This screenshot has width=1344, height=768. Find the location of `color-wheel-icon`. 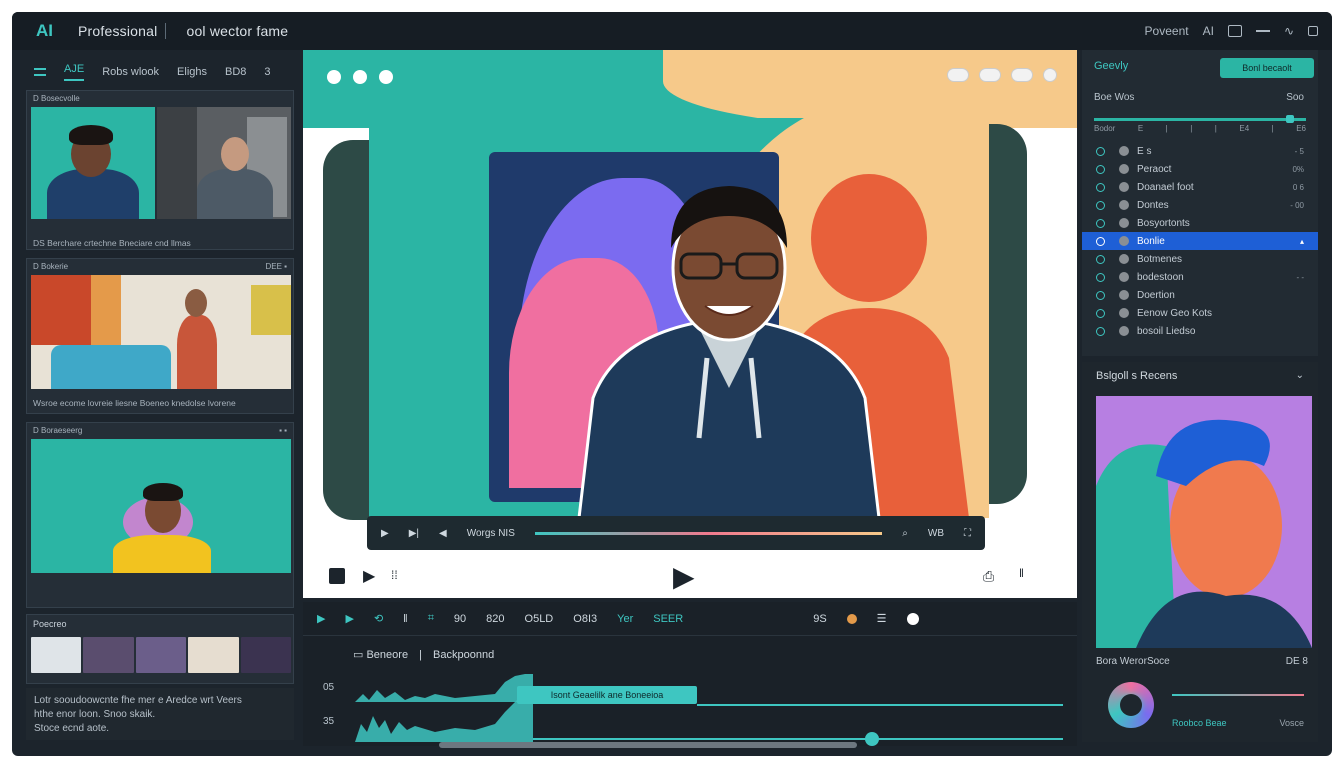

color-wheel-icon is located at coordinates (1131, 705).